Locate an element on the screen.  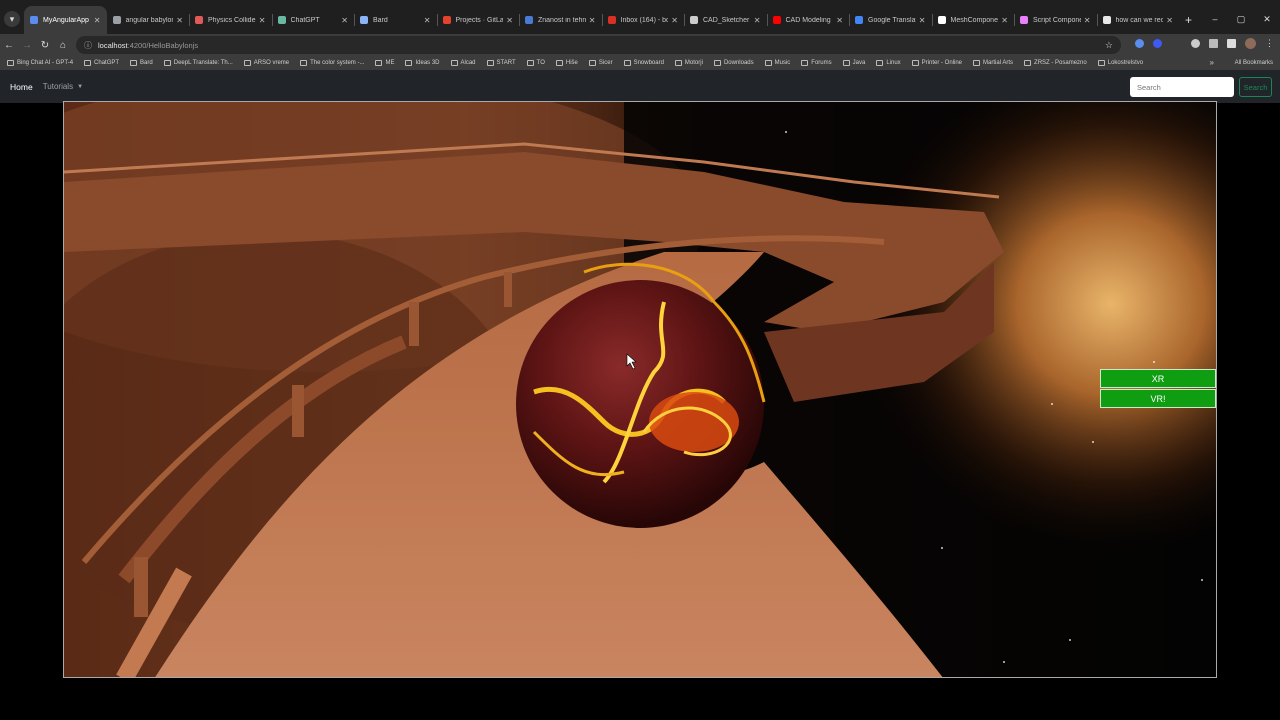
bookmark-star-icon: ☆ is located at coordinates (1109, 45).